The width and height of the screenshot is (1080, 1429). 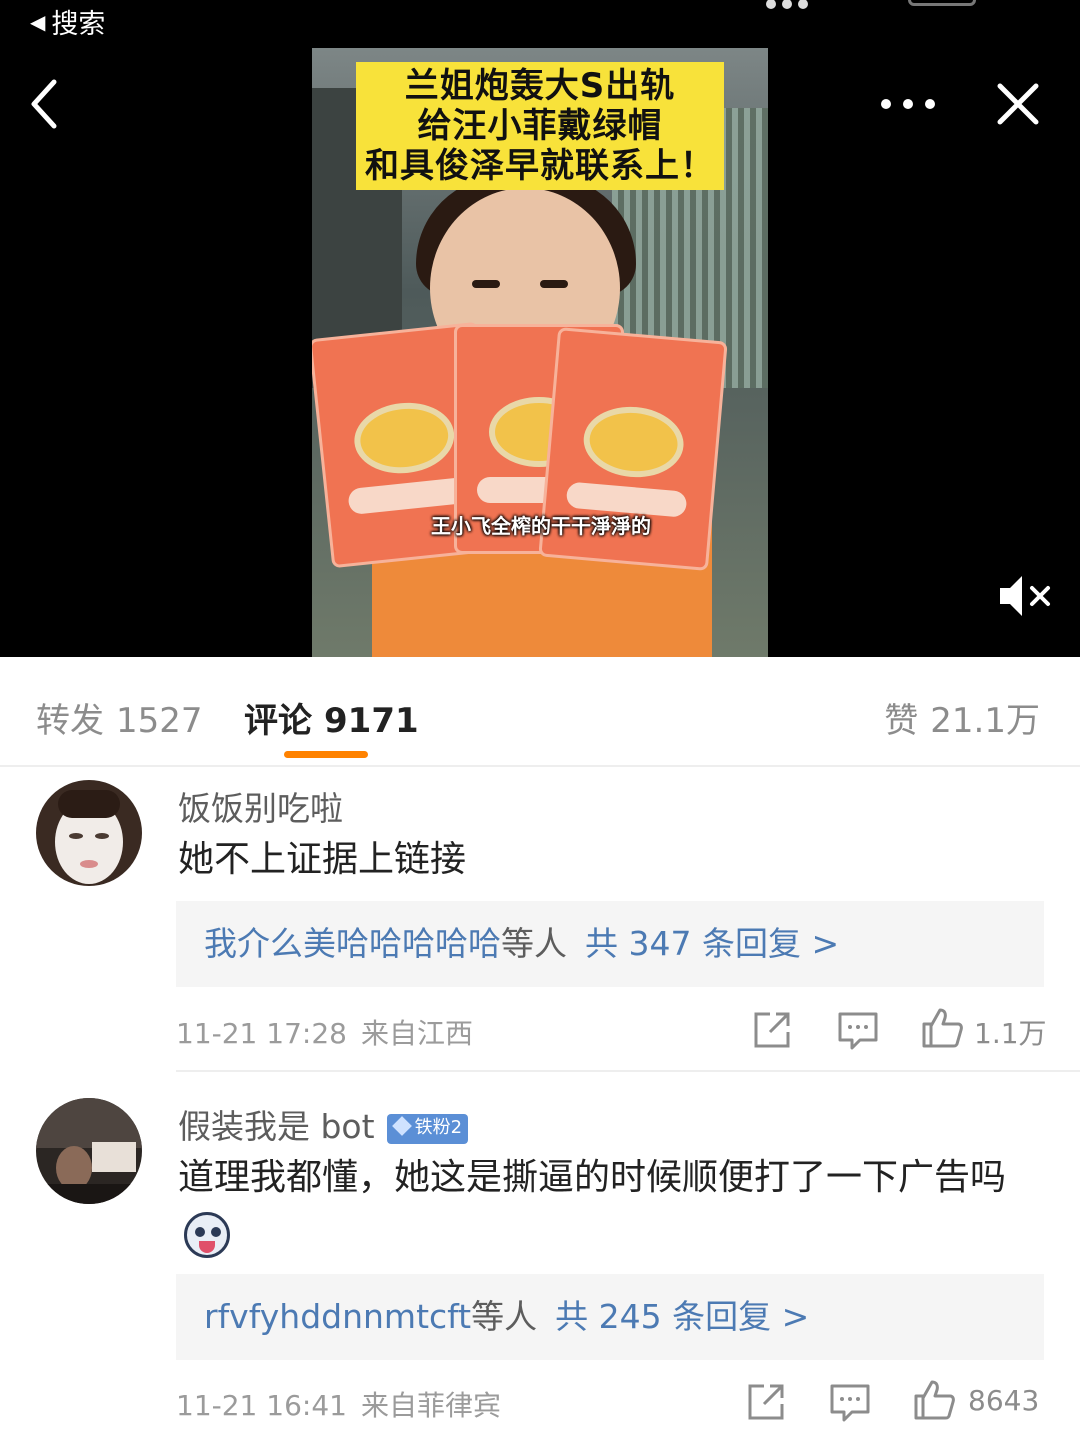 I want to click on post-tabs: 转发 1527 评论 9171 赞 21.1万, so click(x=540, y=712).